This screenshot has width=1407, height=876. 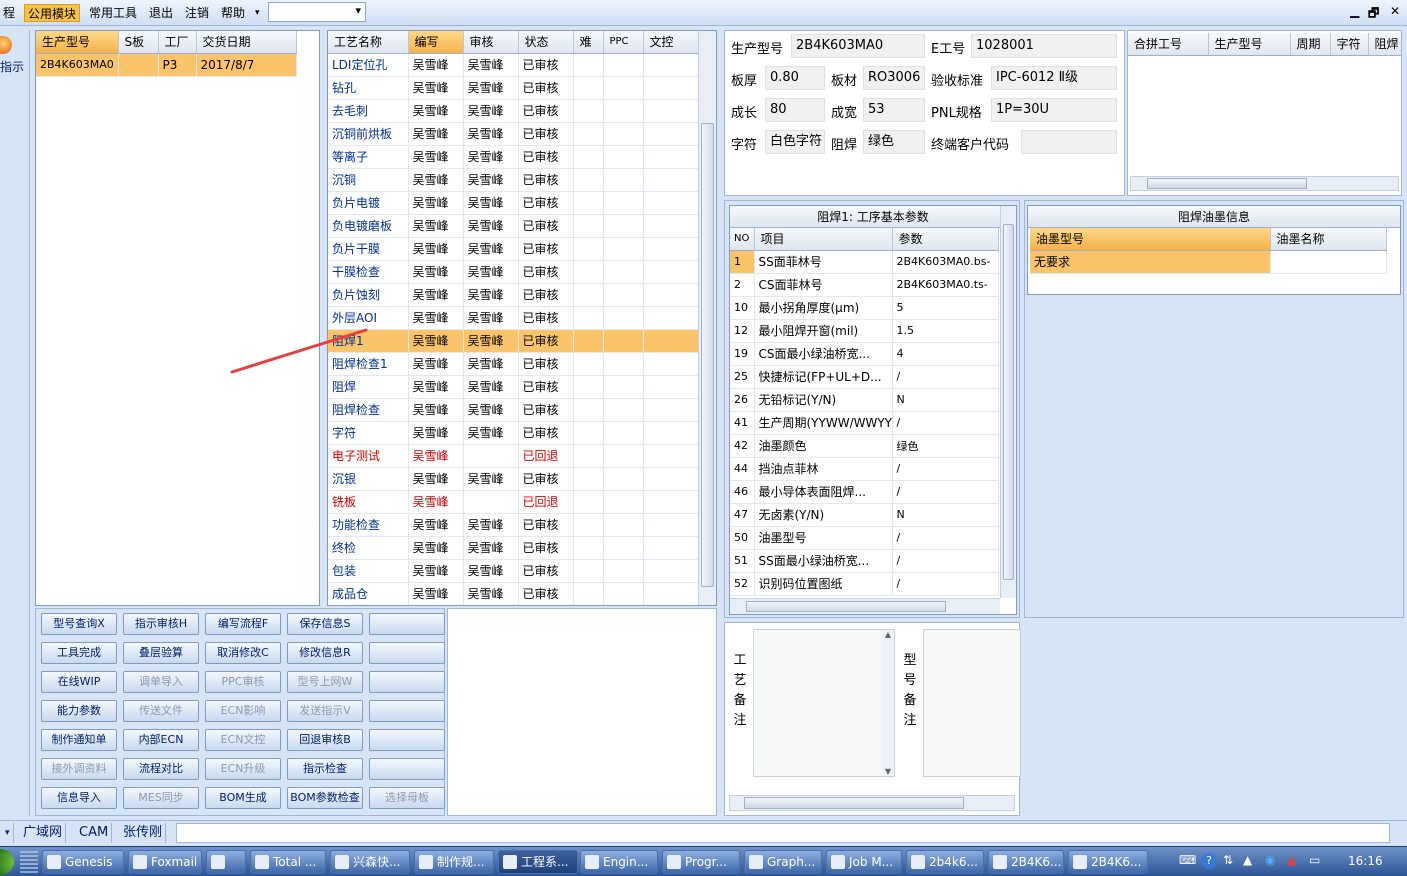 I want to click on params-col-value: 参数, so click(x=945, y=239).